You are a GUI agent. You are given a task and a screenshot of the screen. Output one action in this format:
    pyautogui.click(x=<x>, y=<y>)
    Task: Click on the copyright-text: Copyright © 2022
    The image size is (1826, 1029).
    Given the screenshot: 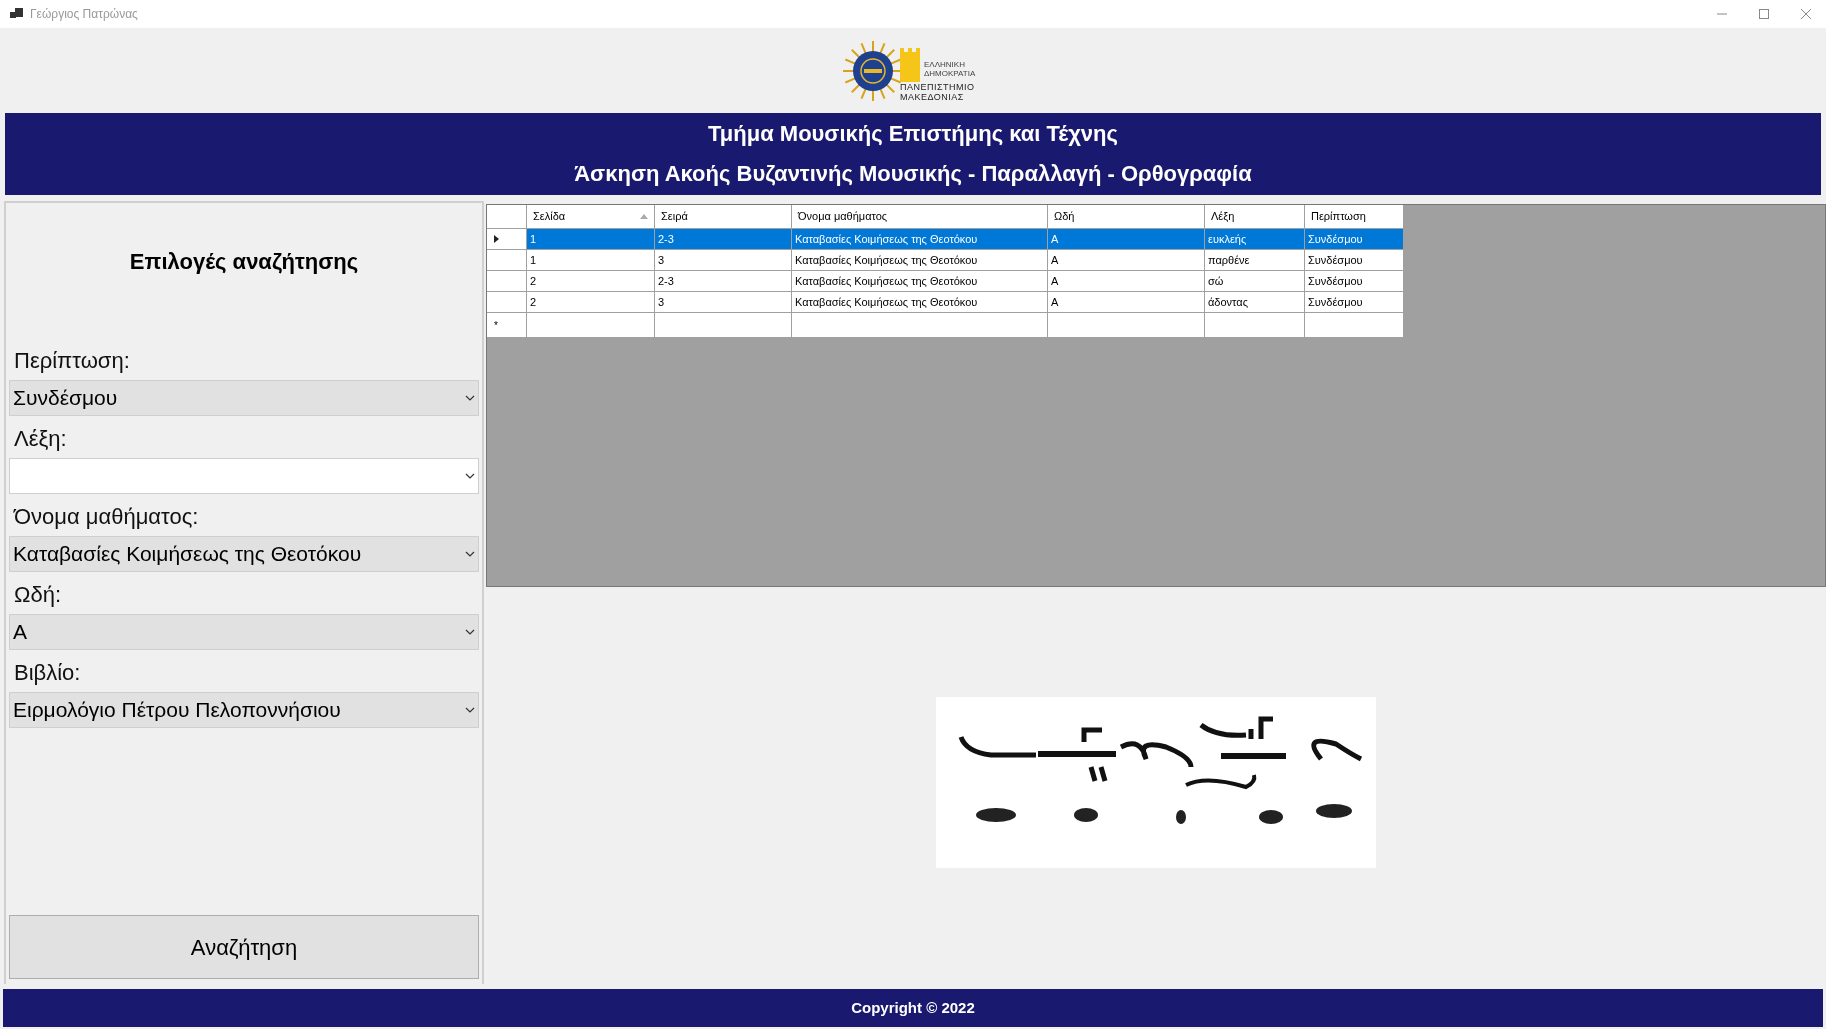 What is the action you would take?
    pyautogui.click(x=913, y=1007)
    